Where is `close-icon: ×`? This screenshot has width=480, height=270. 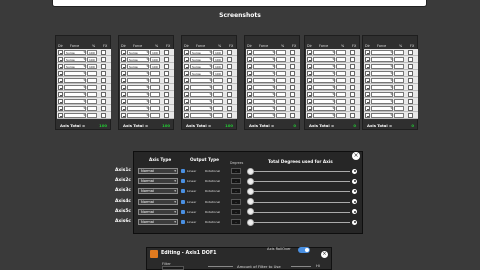 close-icon: × is located at coordinates (324, 254).